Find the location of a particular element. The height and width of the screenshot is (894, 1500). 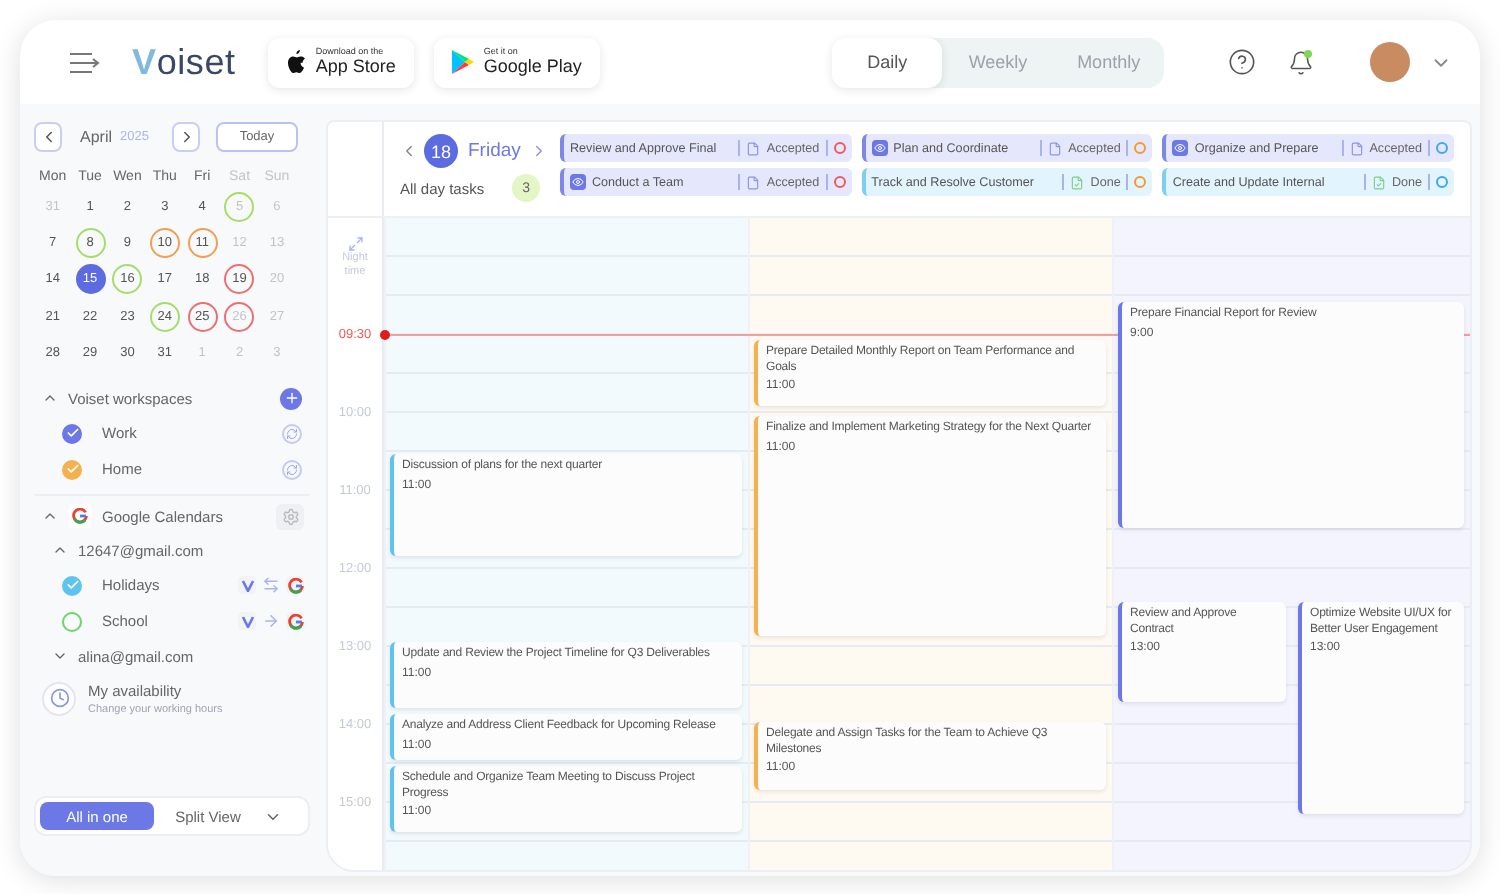

bell-icon is located at coordinates (1301, 62).